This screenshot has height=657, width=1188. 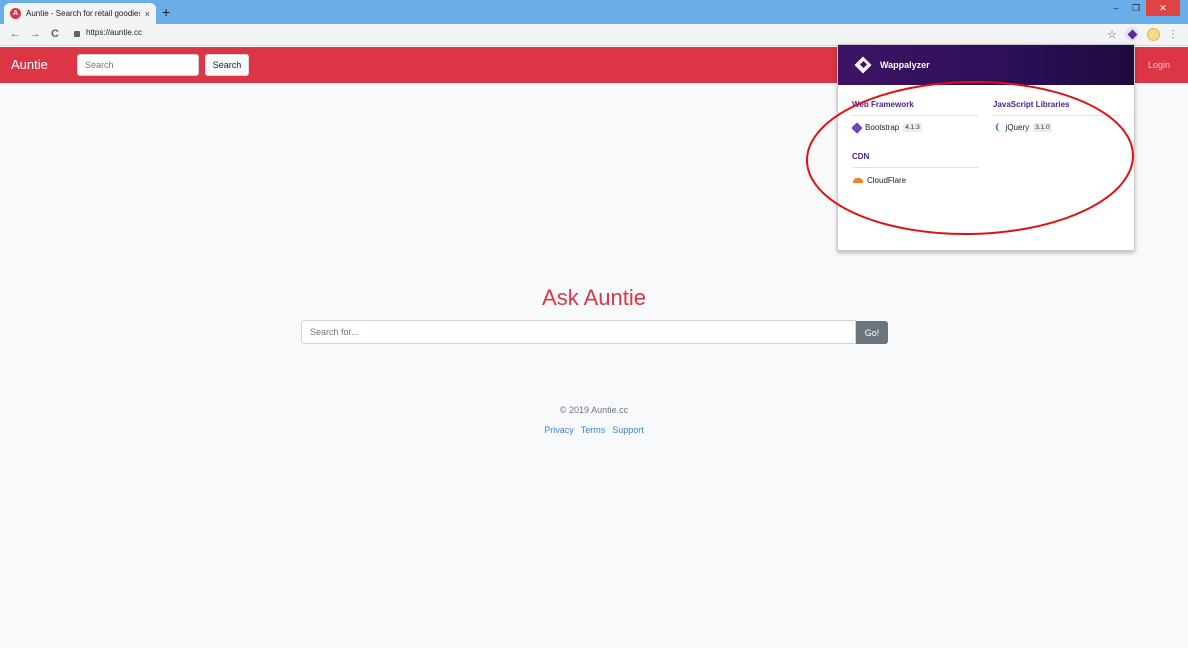 What do you see at coordinates (882, 127) in the screenshot?
I see `tech-name: Bootstrap` at bounding box center [882, 127].